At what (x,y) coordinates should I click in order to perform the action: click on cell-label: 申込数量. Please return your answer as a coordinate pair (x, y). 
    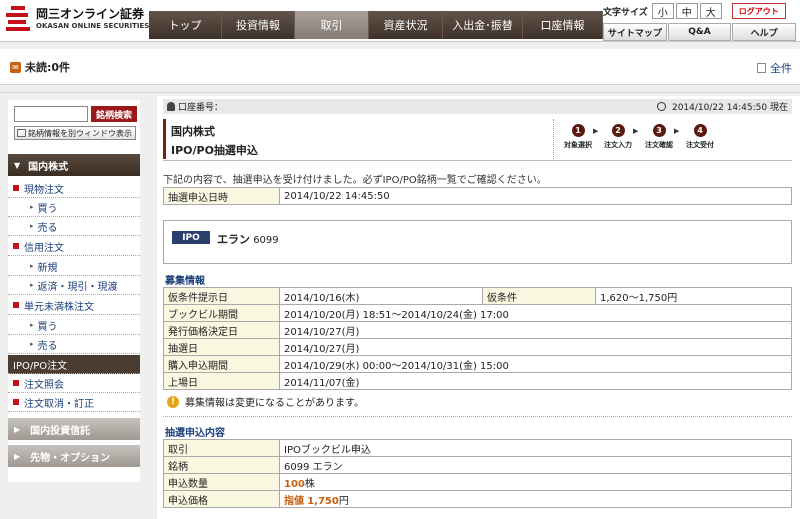
    Looking at the image, I should click on (221, 482).